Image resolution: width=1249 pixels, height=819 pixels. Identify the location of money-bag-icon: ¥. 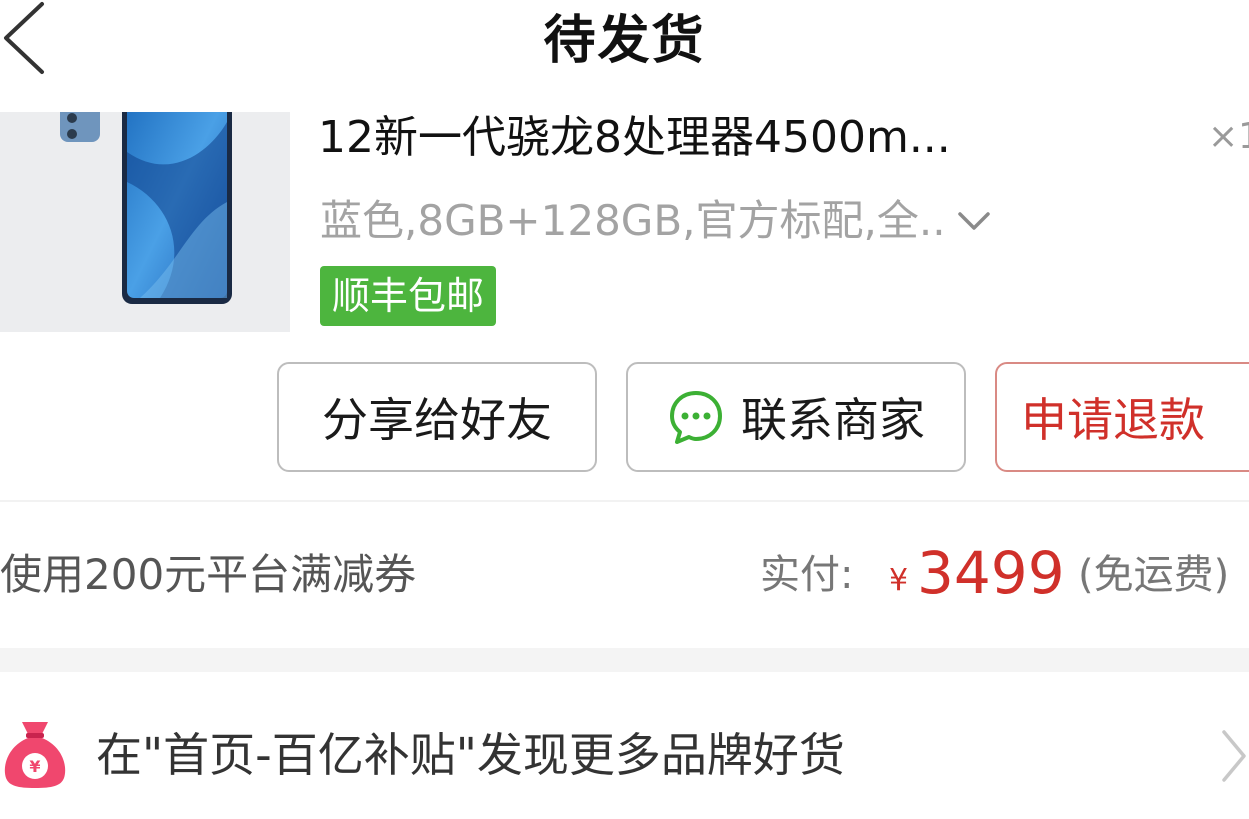
(35, 755).